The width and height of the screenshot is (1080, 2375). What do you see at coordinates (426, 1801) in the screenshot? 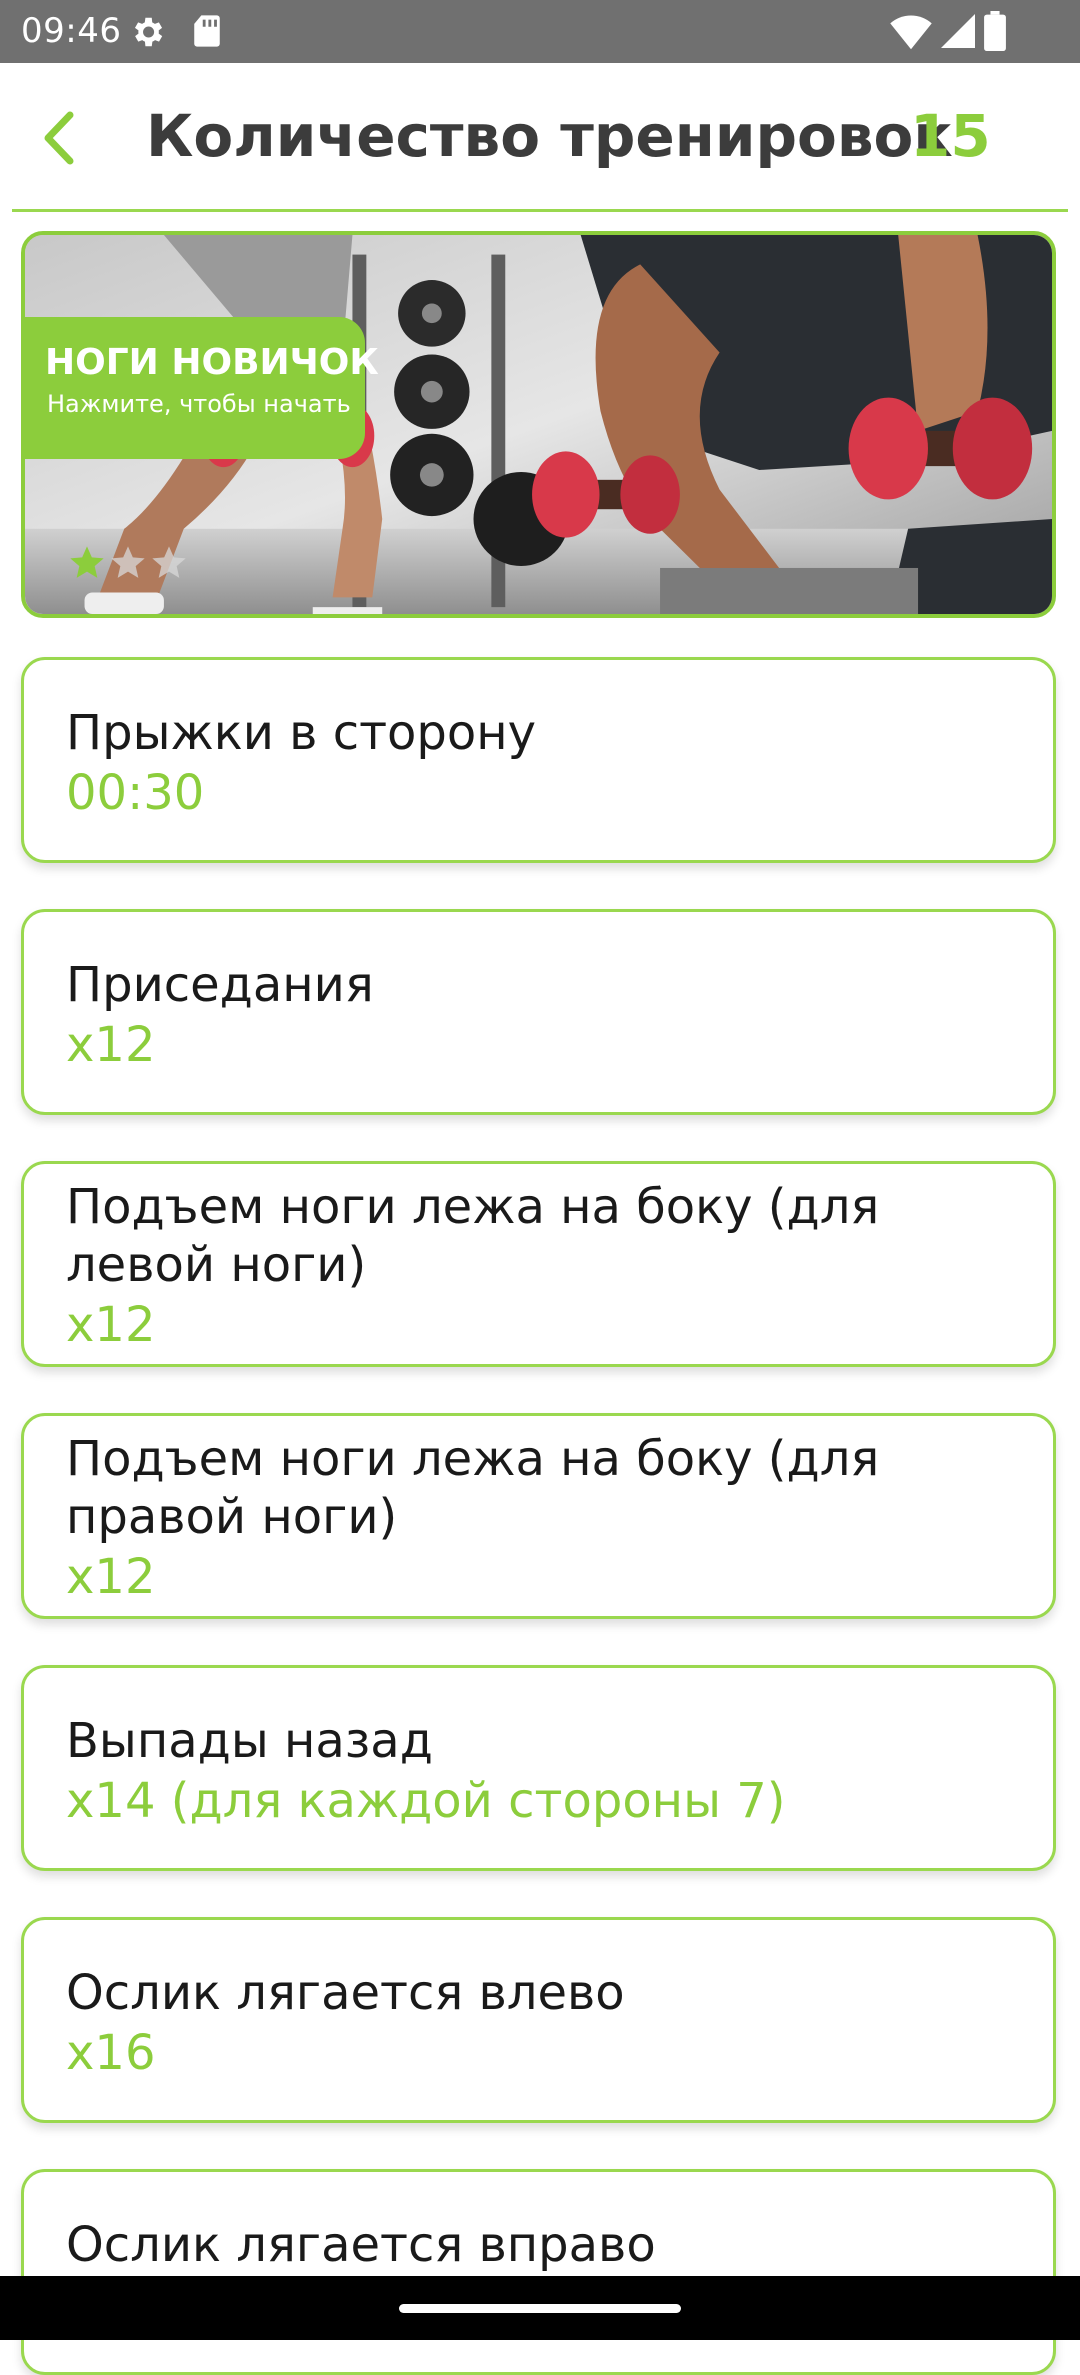
I see `exercise-value: x14 (для каждой стороны 7)` at bounding box center [426, 1801].